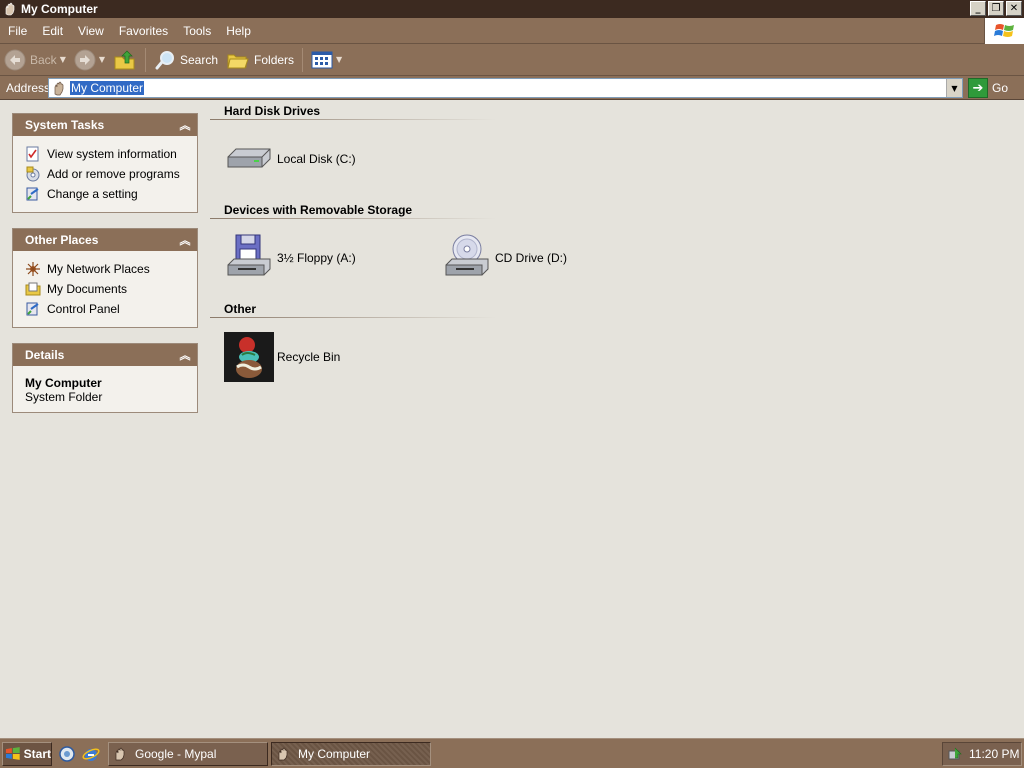 The height and width of the screenshot is (768, 1024). Describe the element at coordinates (32, 194) in the screenshot. I see `control-panel-icon` at that location.